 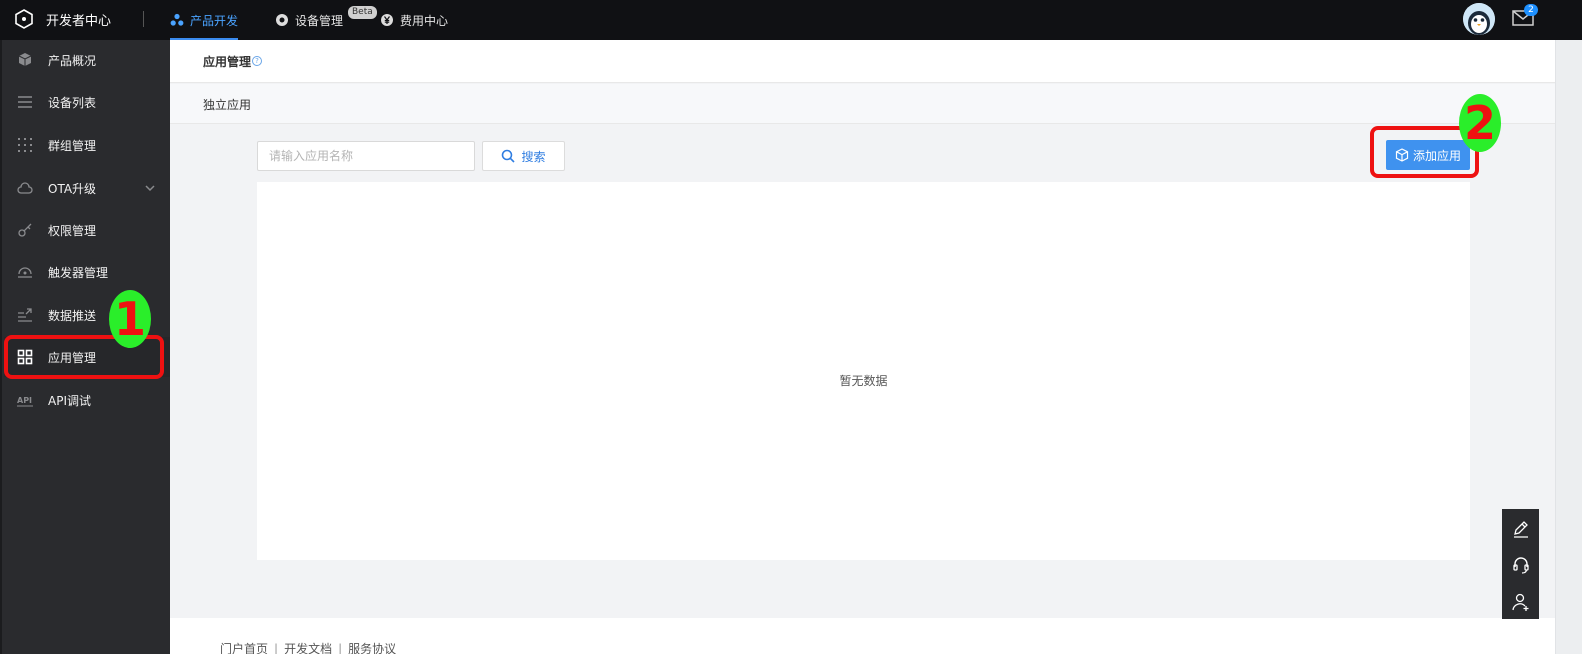 I want to click on sidebar-item-label: 触发器管理, so click(x=78, y=272).